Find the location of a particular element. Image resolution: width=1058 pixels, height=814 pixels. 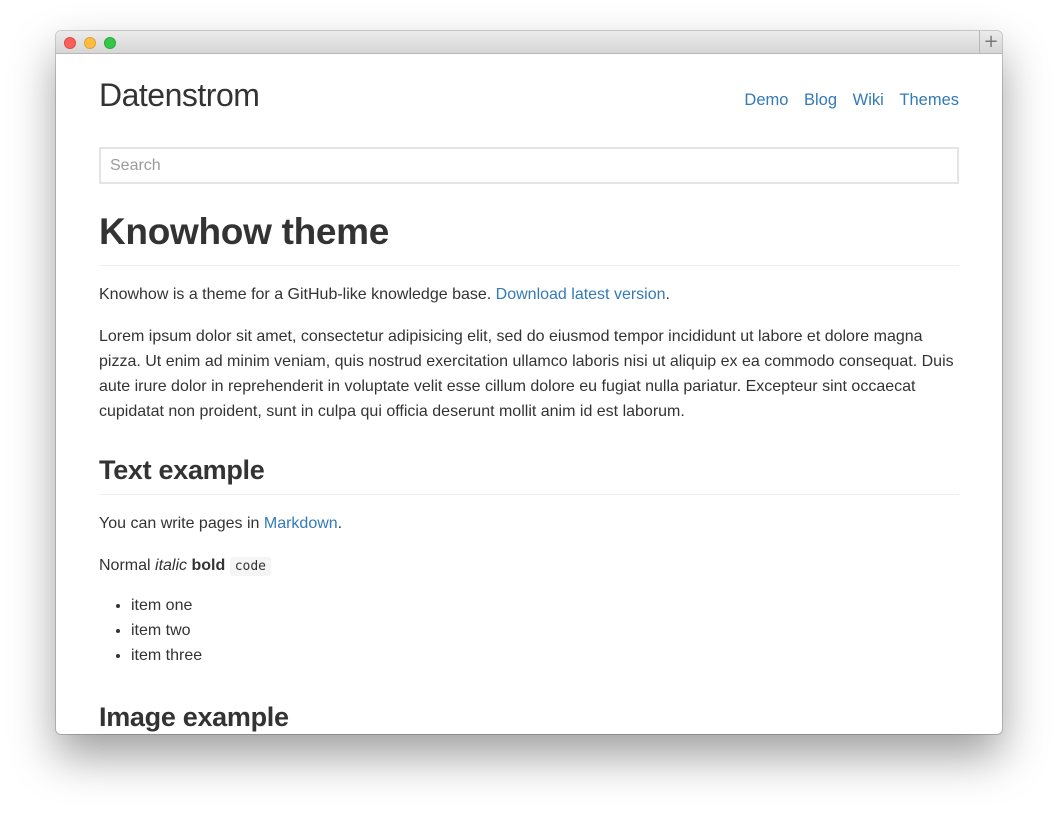

text-example-heading: Text example is located at coordinates (529, 474).